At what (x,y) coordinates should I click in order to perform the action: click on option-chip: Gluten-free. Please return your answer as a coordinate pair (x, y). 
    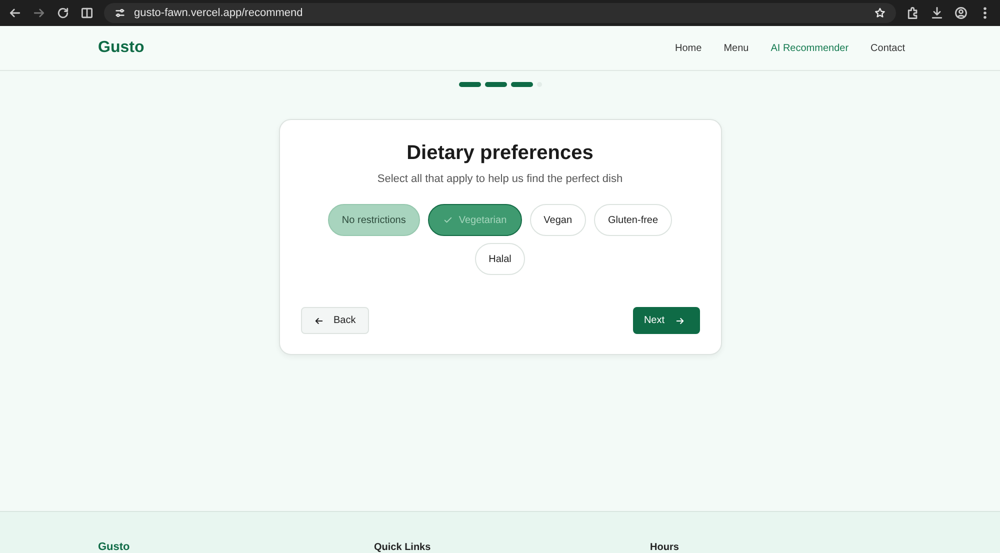
    Looking at the image, I should click on (633, 220).